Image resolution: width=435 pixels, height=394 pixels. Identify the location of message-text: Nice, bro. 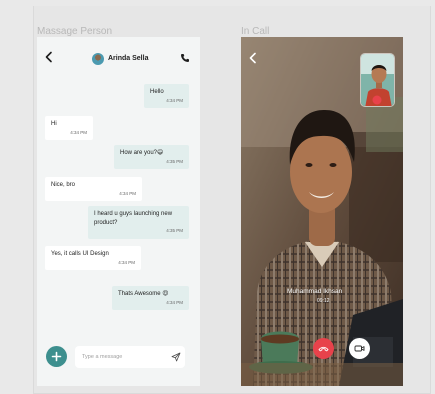
(63, 185).